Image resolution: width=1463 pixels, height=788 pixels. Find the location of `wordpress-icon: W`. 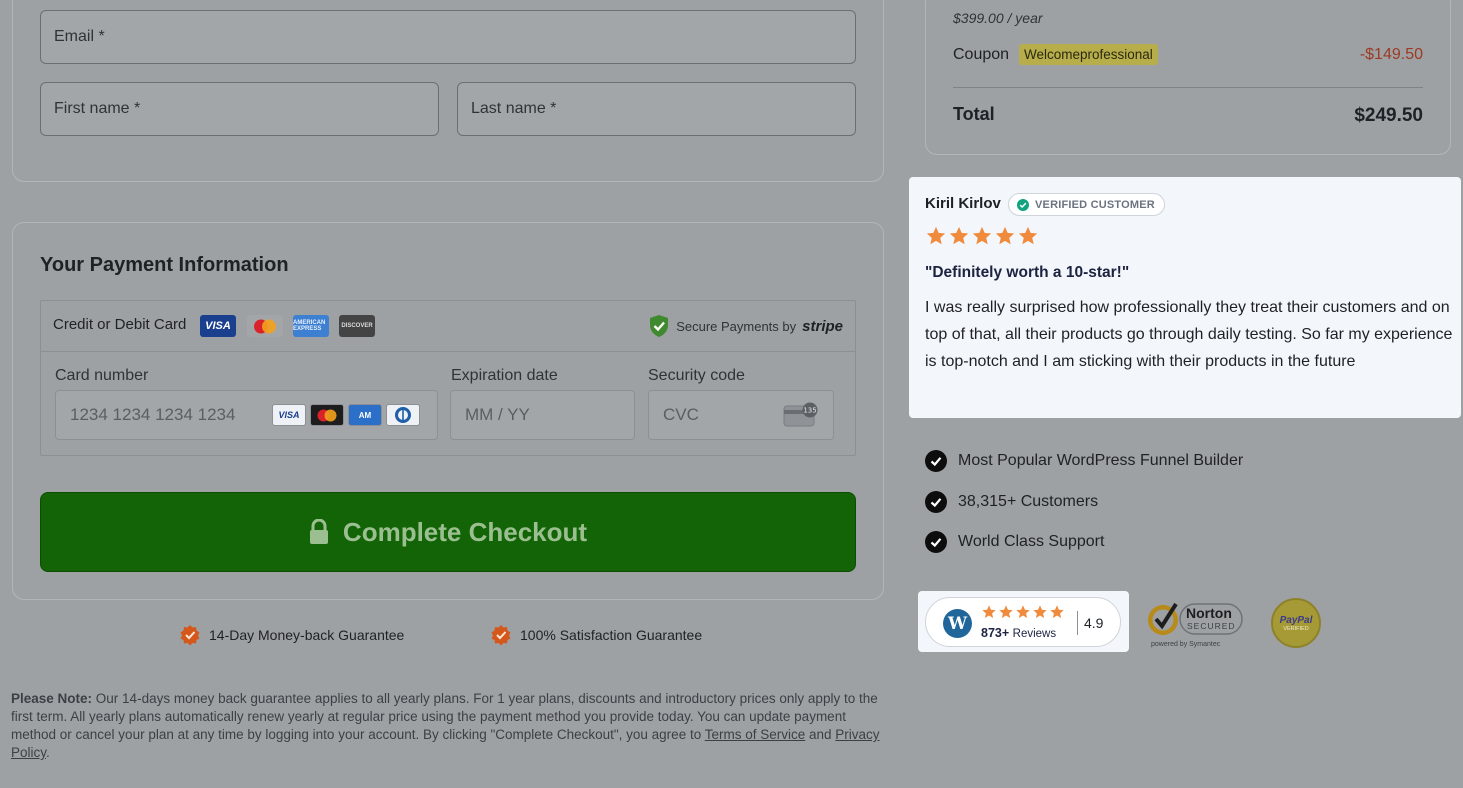

wordpress-icon: W is located at coordinates (957, 623).